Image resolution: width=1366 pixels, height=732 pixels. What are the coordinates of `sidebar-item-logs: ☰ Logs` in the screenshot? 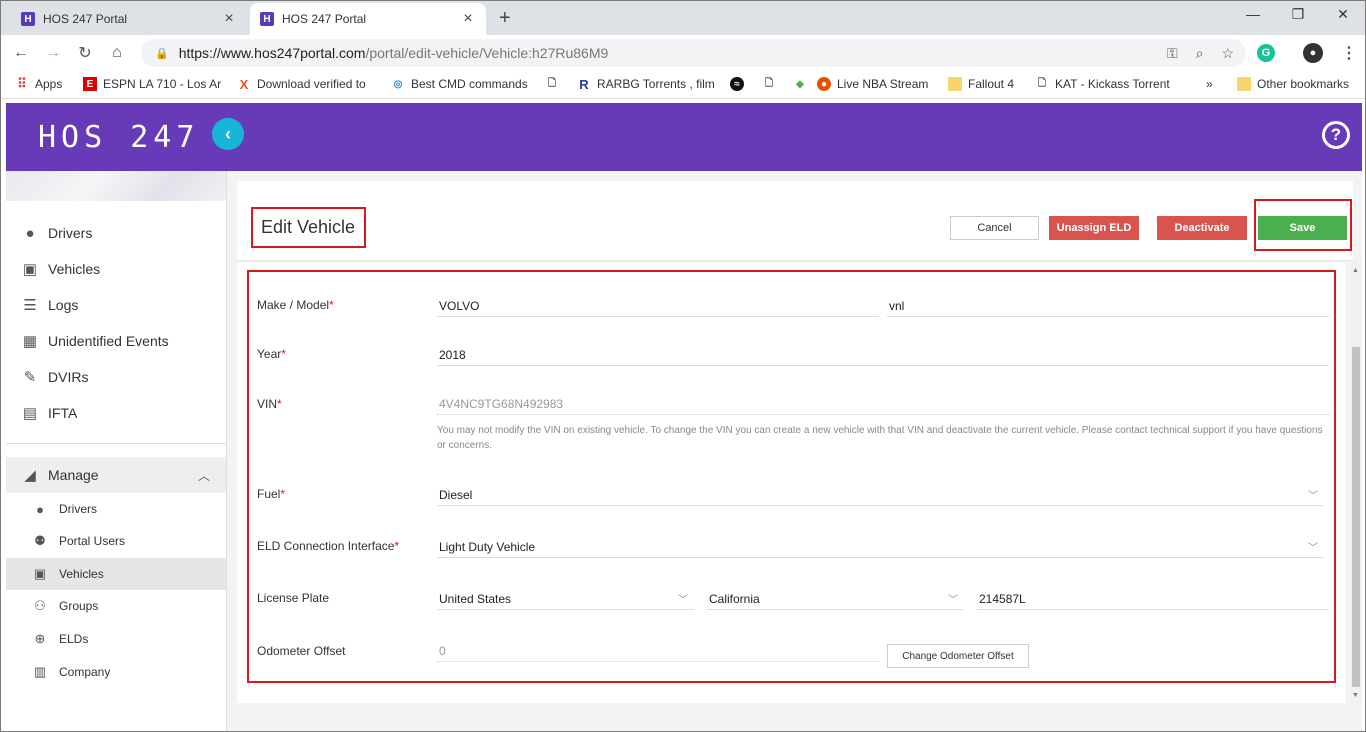 It's located at (116, 305).